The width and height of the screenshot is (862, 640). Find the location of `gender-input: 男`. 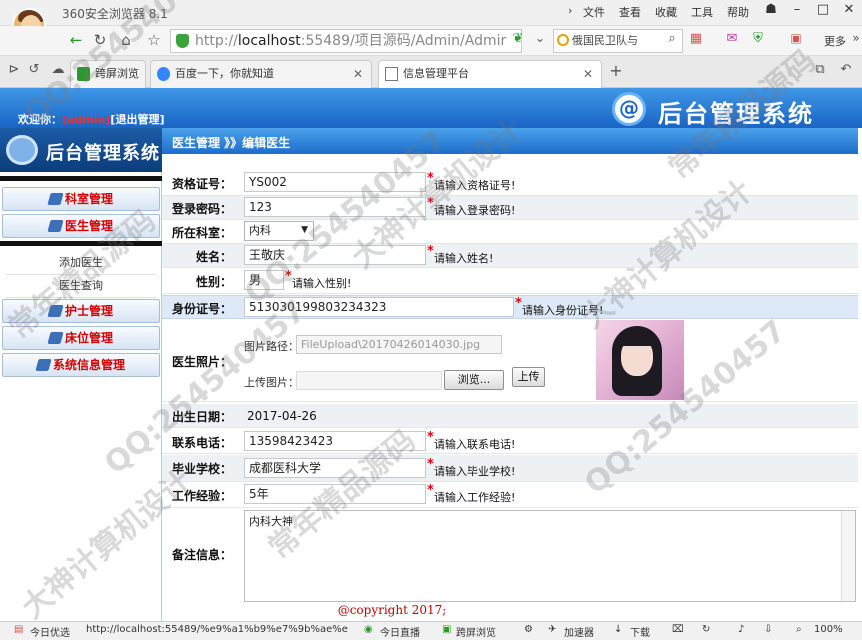

gender-input: 男 is located at coordinates (264, 280).